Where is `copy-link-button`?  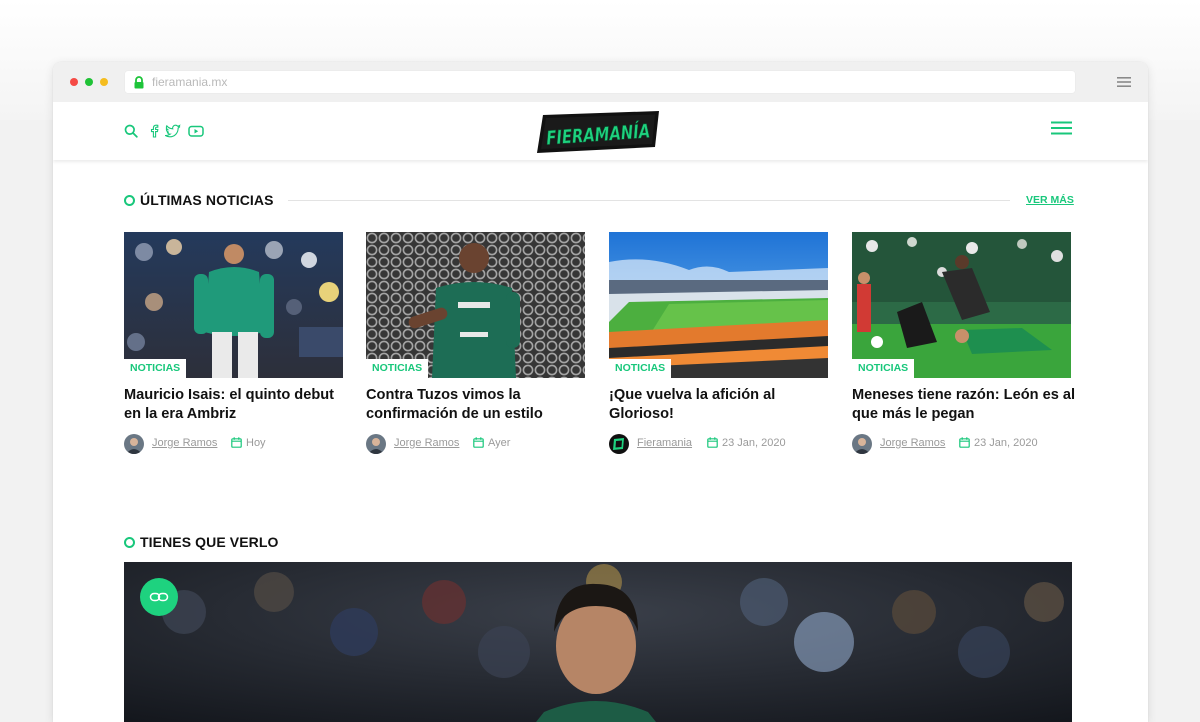
copy-link-button is located at coordinates (159, 597).